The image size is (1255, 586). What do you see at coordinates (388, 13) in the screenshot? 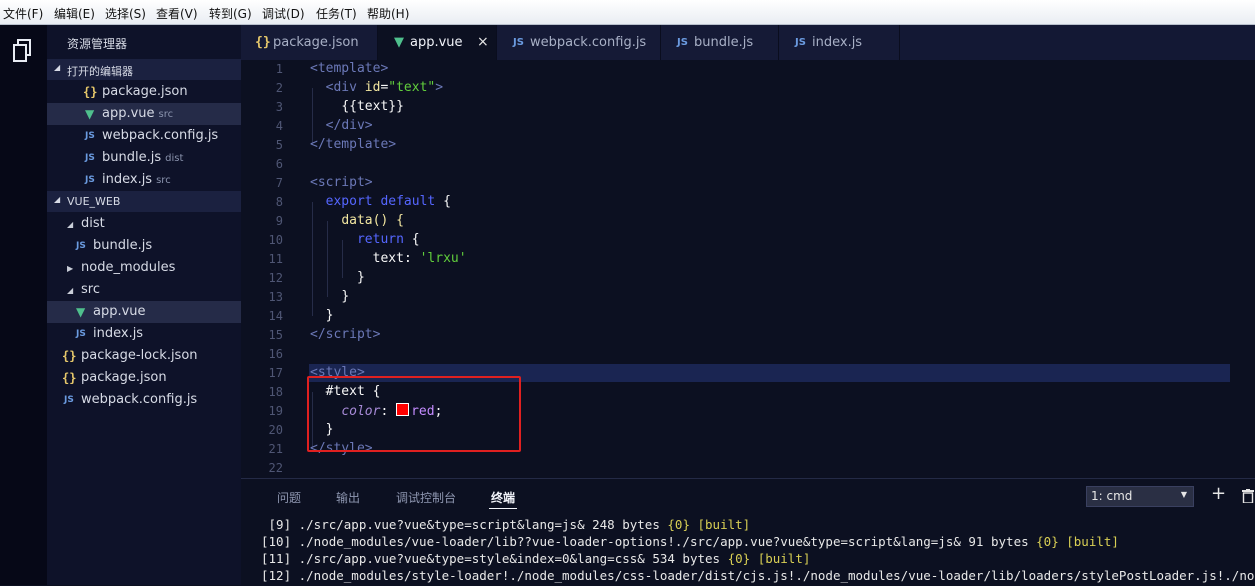
I see `menu-help: 帮助(H)` at bounding box center [388, 13].